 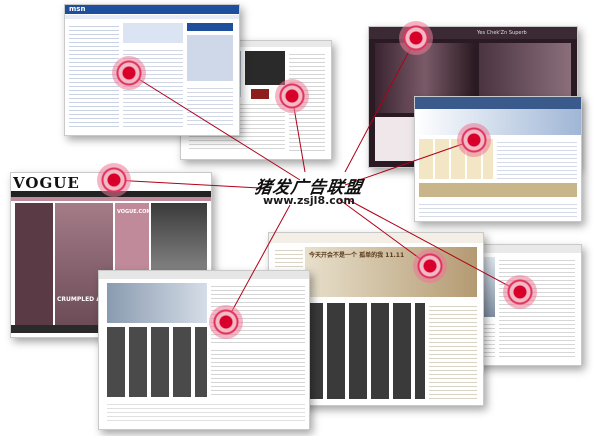 What do you see at coordinates (152, 70) in the screenshot?
I see `msn-screenshot: msn` at bounding box center [152, 70].